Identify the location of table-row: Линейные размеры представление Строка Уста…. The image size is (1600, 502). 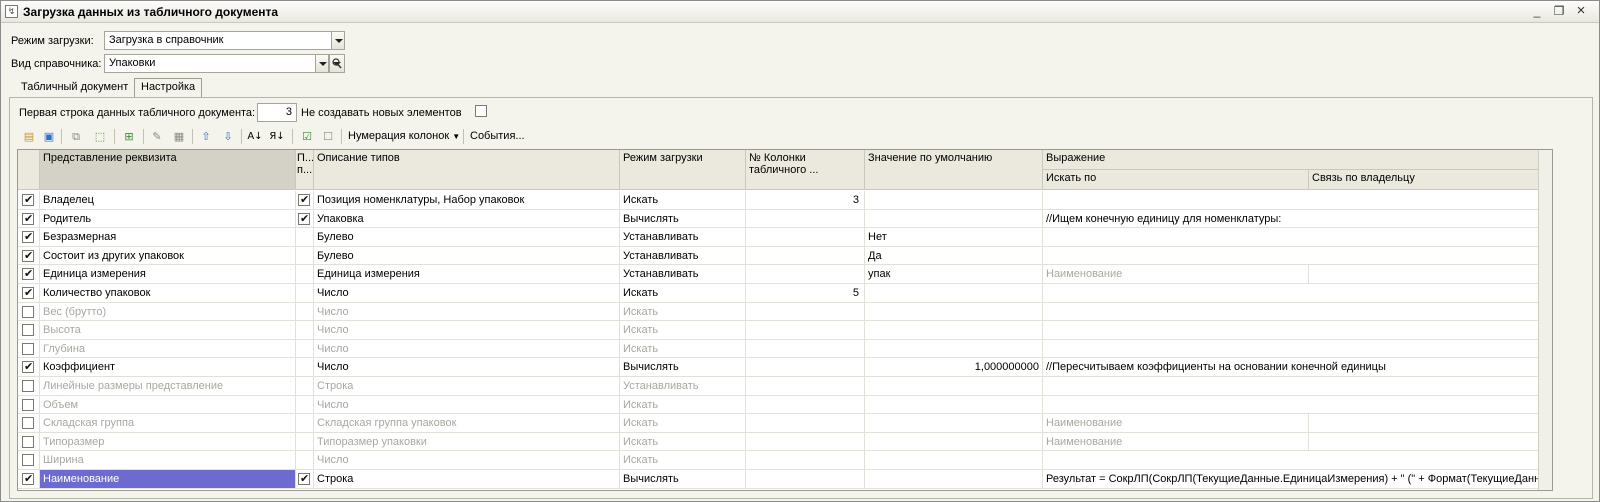
(785, 386).